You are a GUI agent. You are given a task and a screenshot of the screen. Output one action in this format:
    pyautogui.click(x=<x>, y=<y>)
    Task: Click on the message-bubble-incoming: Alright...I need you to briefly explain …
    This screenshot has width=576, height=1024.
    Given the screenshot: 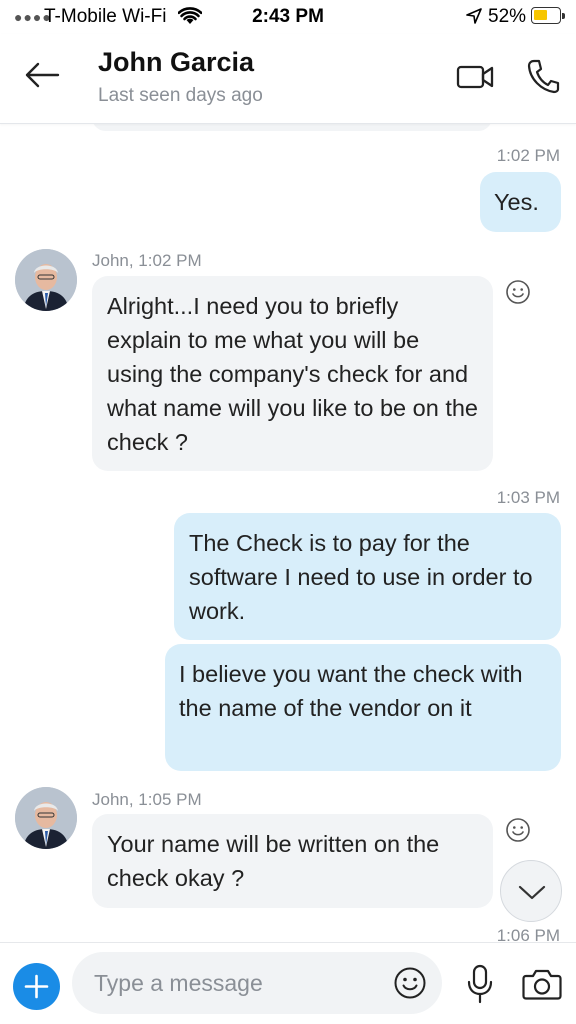 What is the action you would take?
    pyautogui.click(x=292, y=373)
    